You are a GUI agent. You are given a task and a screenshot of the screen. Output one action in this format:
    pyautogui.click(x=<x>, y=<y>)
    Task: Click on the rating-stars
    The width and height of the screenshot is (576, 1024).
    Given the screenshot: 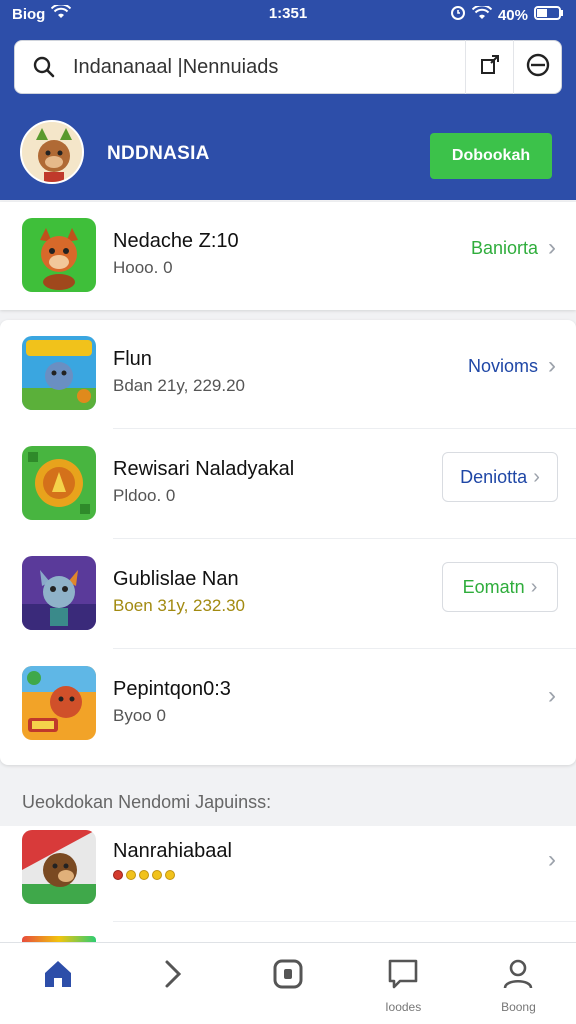 What is the action you would take?
    pyautogui.click(x=144, y=875)
    